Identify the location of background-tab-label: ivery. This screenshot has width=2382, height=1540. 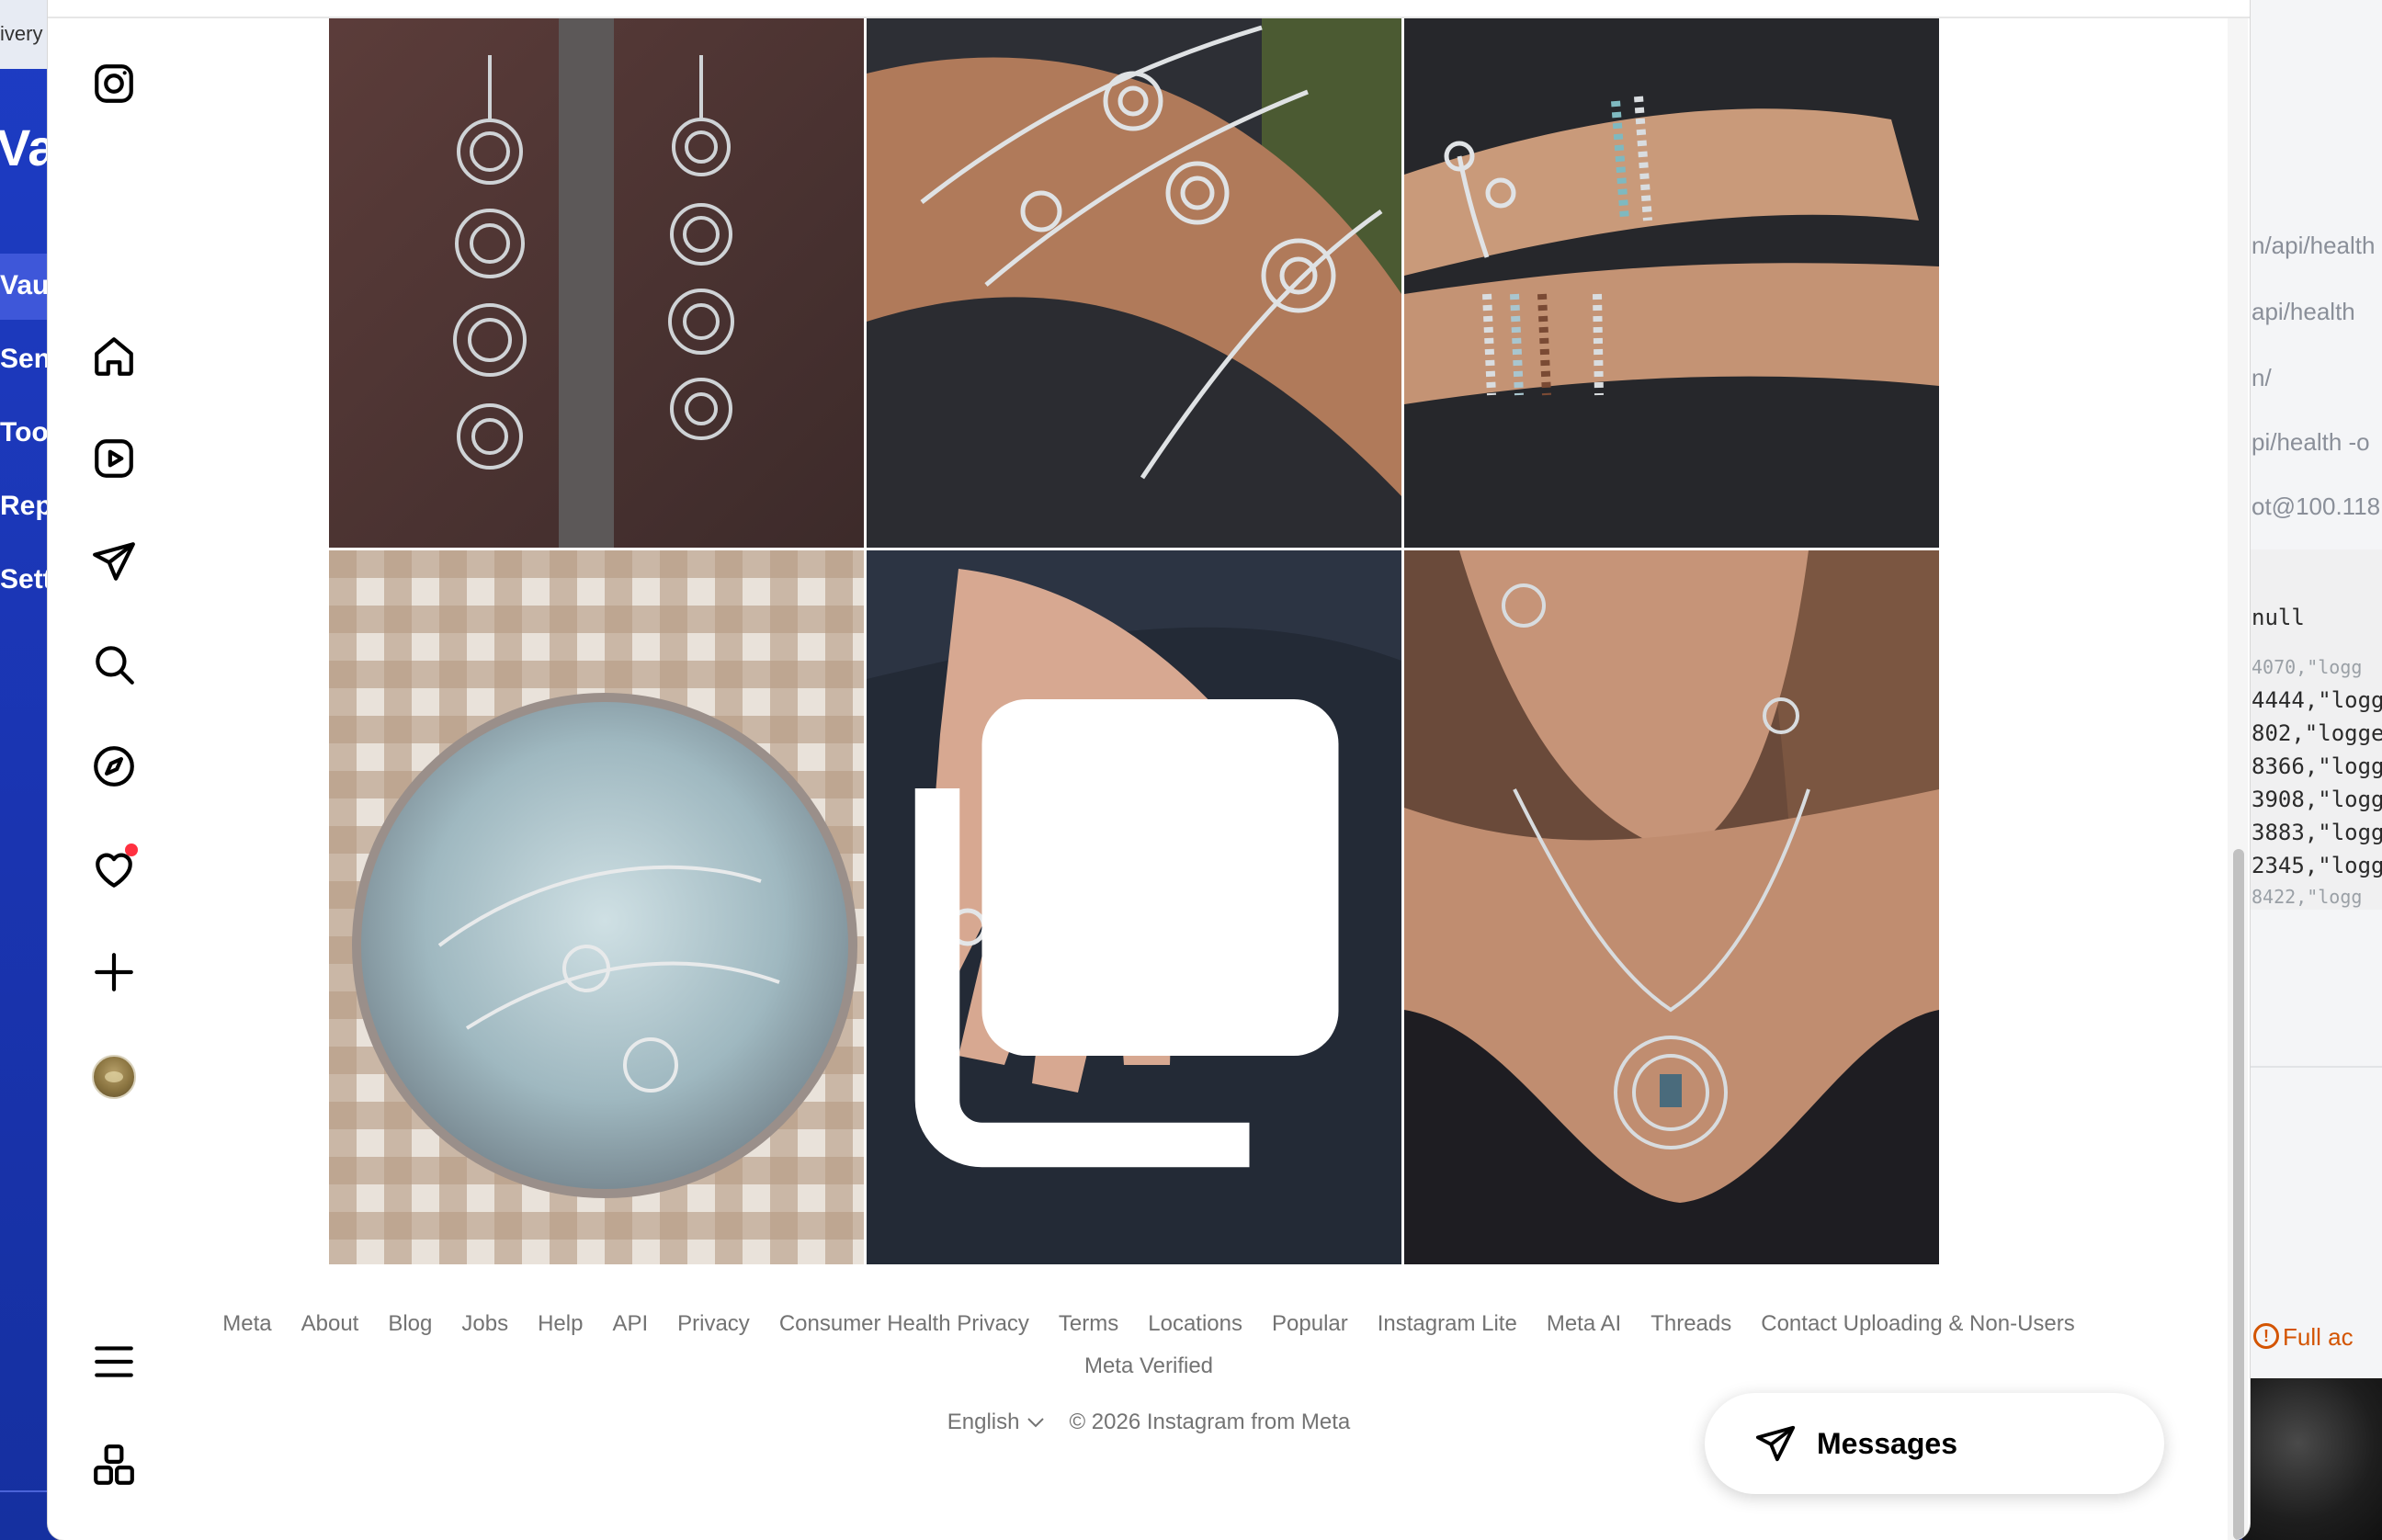
(22, 33).